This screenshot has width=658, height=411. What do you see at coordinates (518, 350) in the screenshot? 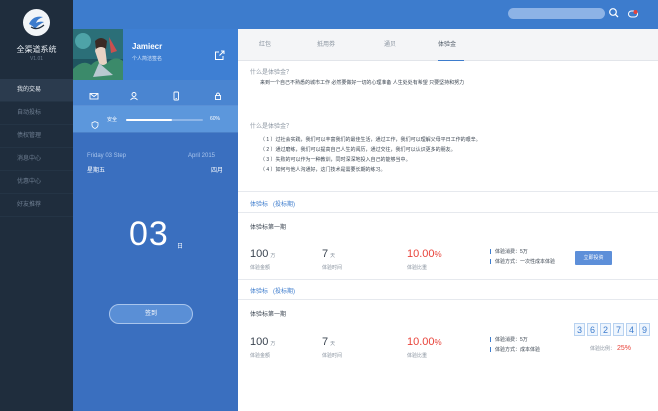
I see `plan-info-method: 体验方式：成本体验` at bounding box center [518, 350].